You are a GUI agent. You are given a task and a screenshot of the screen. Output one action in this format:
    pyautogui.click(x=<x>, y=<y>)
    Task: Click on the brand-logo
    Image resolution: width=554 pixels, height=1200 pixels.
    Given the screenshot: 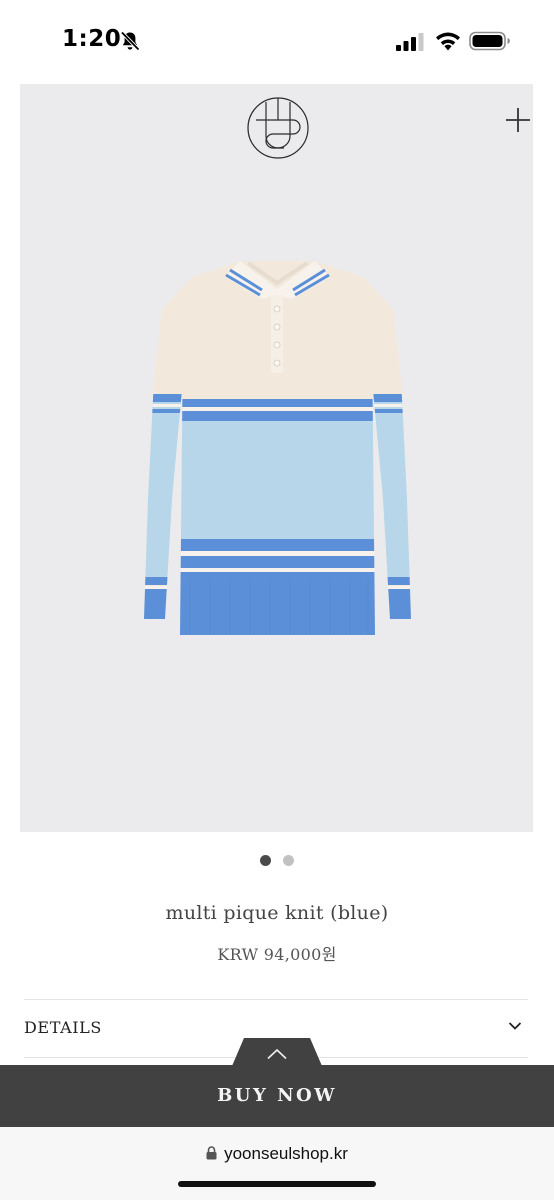 What is the action you would take?
    pyautogui.click(x=278, y=128)
    